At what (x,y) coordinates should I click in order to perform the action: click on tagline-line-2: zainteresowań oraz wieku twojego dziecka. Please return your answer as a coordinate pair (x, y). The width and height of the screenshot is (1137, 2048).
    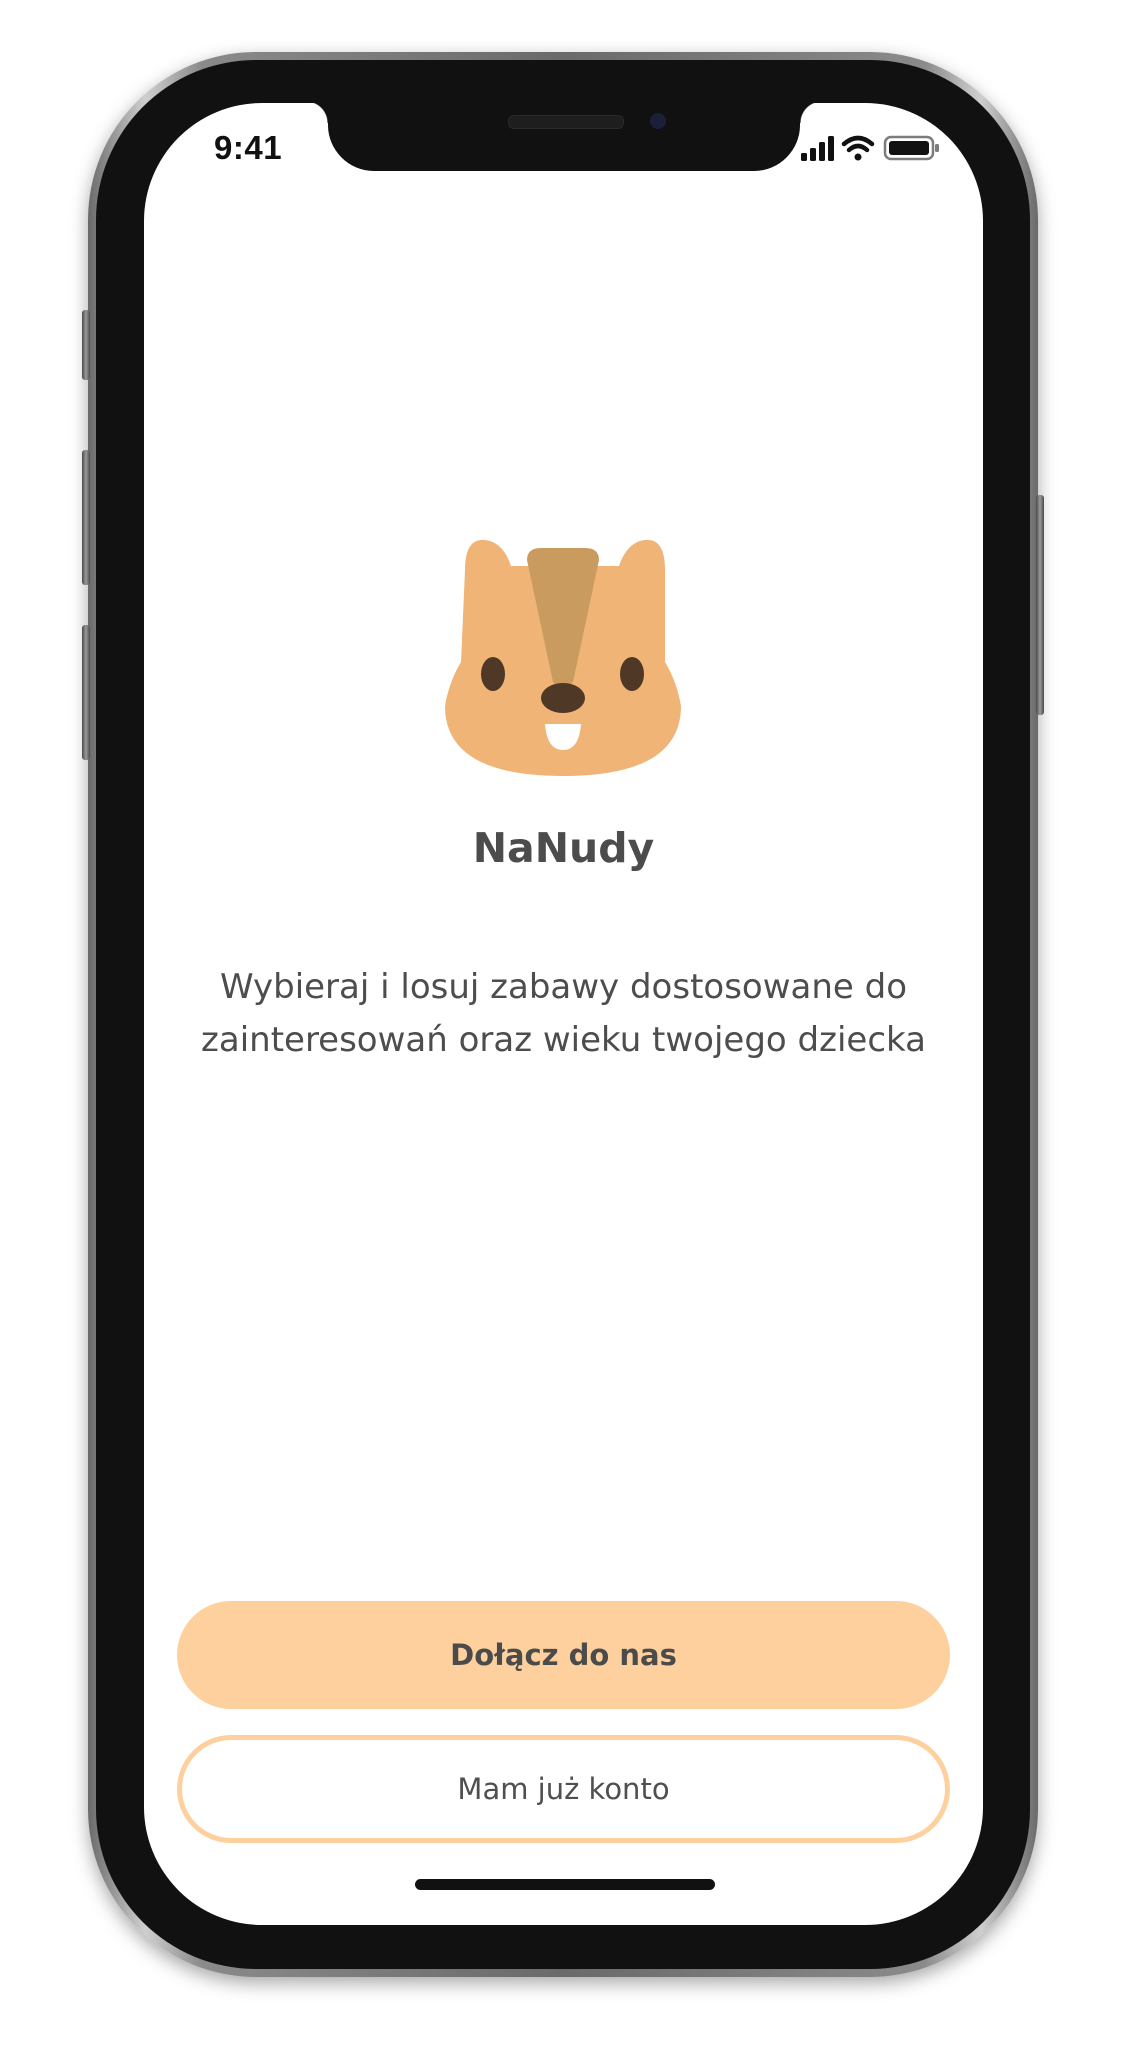
    Looking at the image, I should click on (563, 1040).